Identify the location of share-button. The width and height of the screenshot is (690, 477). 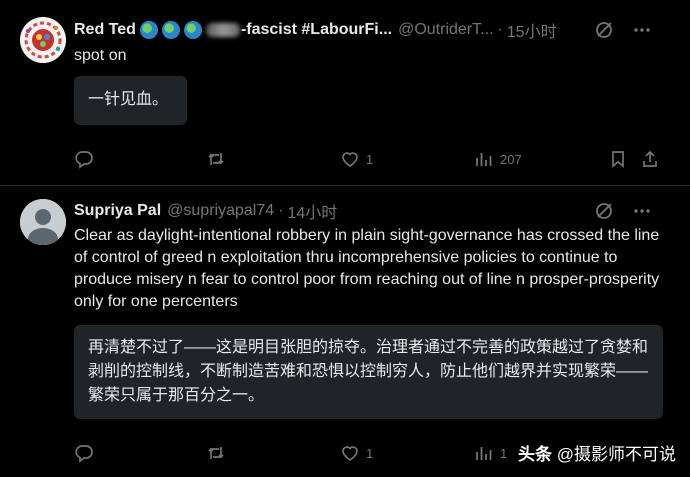
(650, 159).